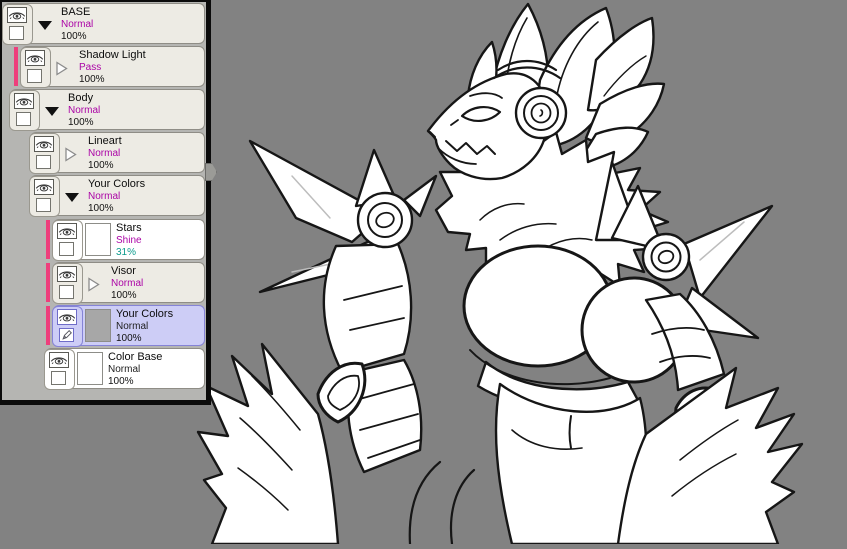 This screenshot has height=549, width=847. I want to click on layer-opacity: 31%, so click(126, 252).